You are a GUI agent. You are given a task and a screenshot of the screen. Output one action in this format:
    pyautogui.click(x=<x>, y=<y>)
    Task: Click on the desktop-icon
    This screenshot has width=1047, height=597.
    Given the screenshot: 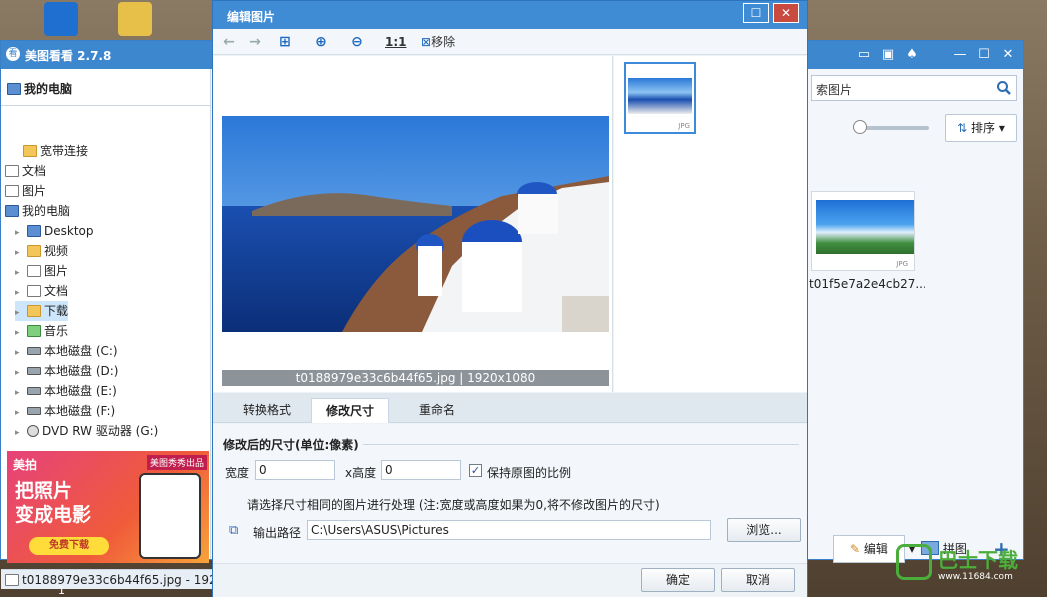 What is the action you would take?
    pyautogui.click(x=34, y=231)
    